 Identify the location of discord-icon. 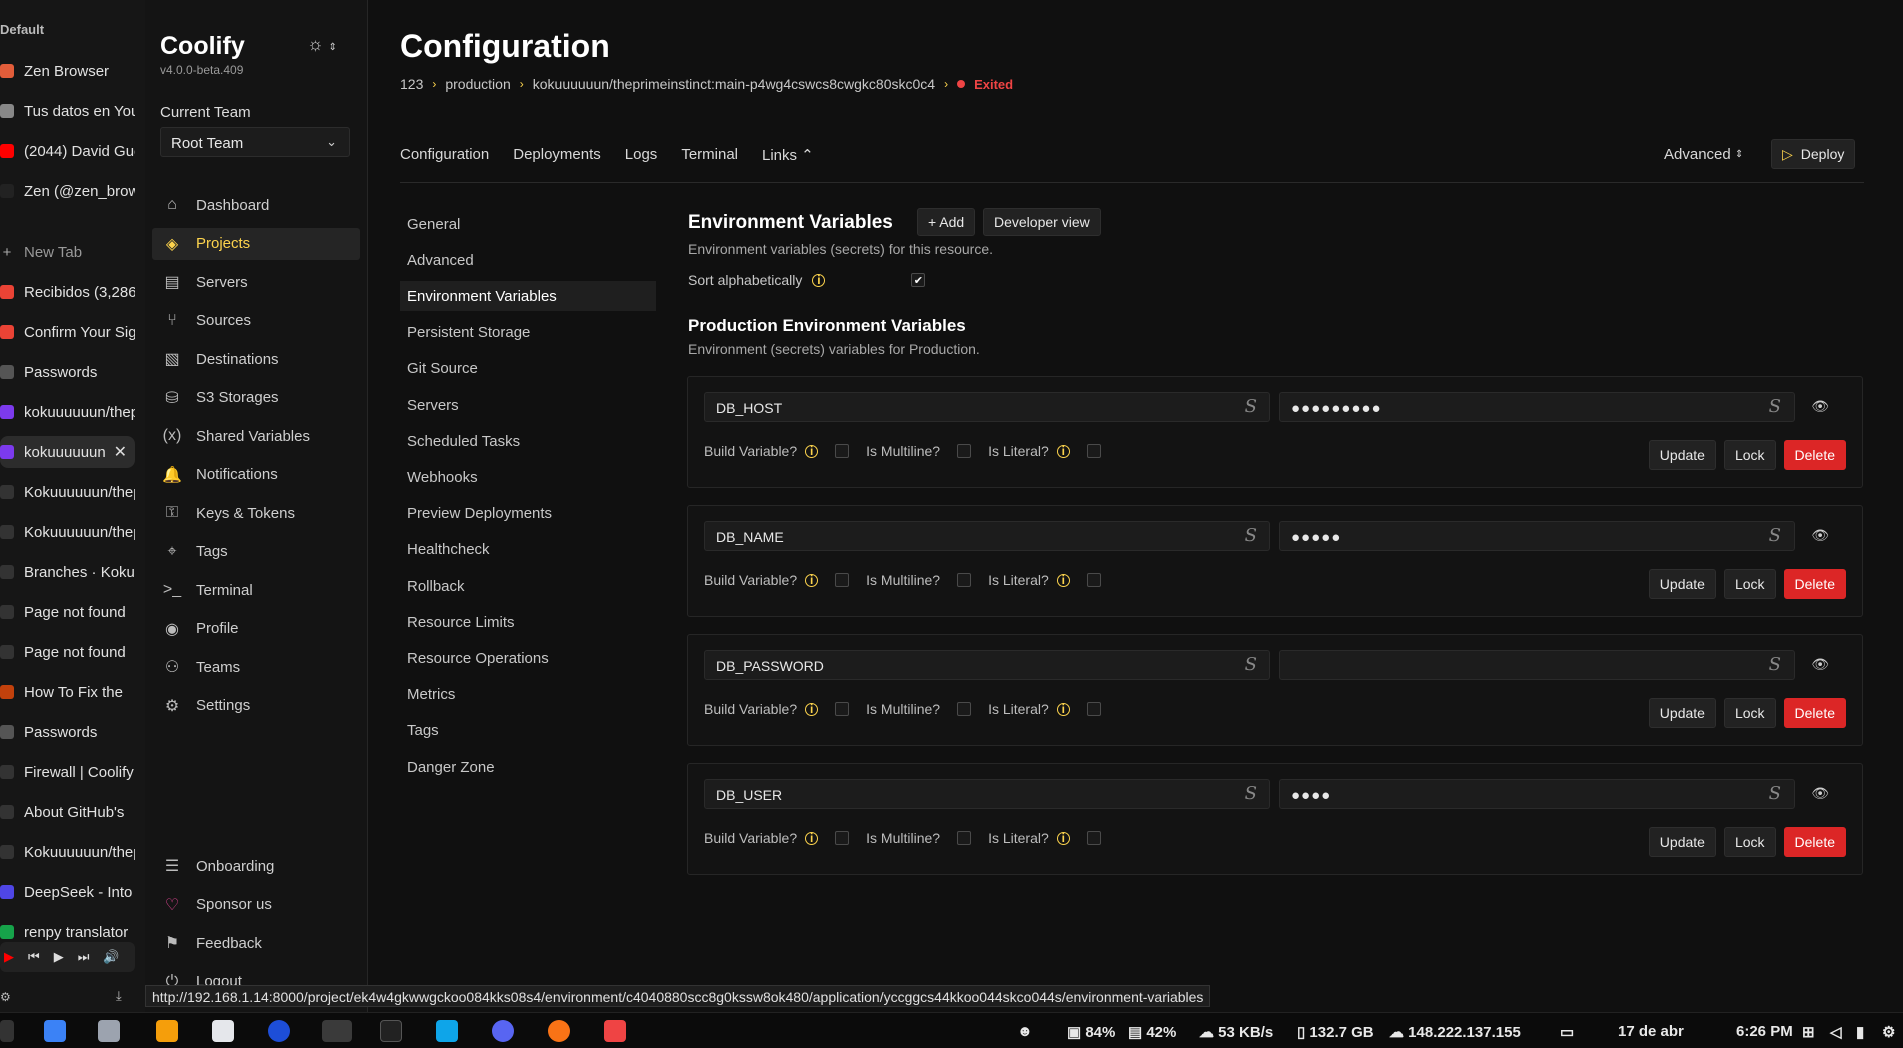
(503, 1031).